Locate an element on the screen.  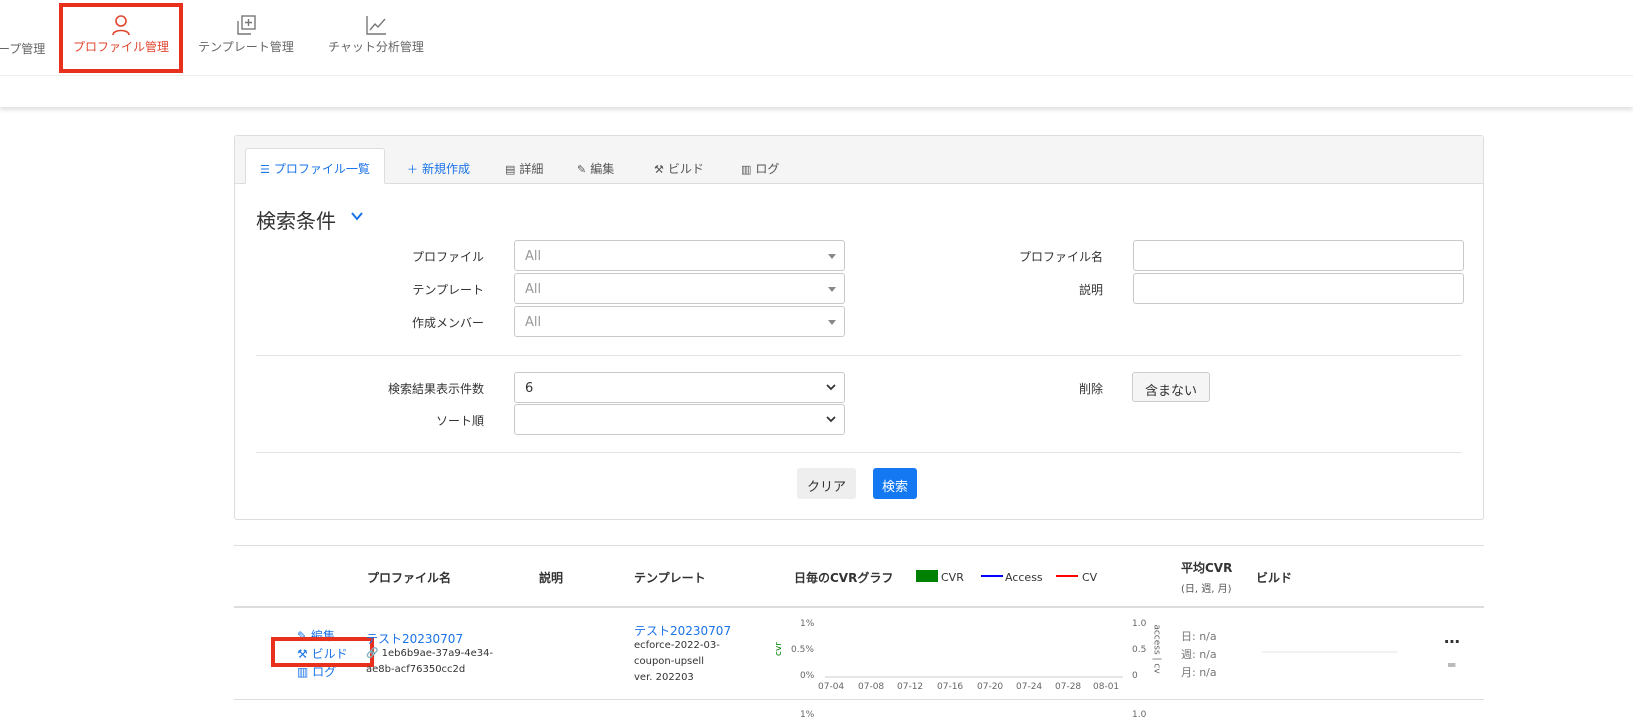
chart-y-right-2: 0.5 is located at coordinates (1139, 650).